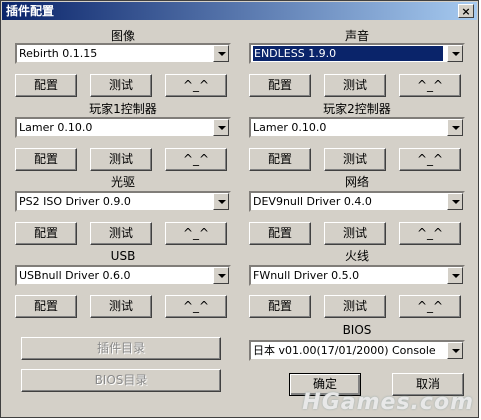 This screenshot has height=420, width=481. Describe the element at coordinates (75, 275) in the screenshot. I see `usb-select-value: USBnull Driver 0.6.0` at that location.